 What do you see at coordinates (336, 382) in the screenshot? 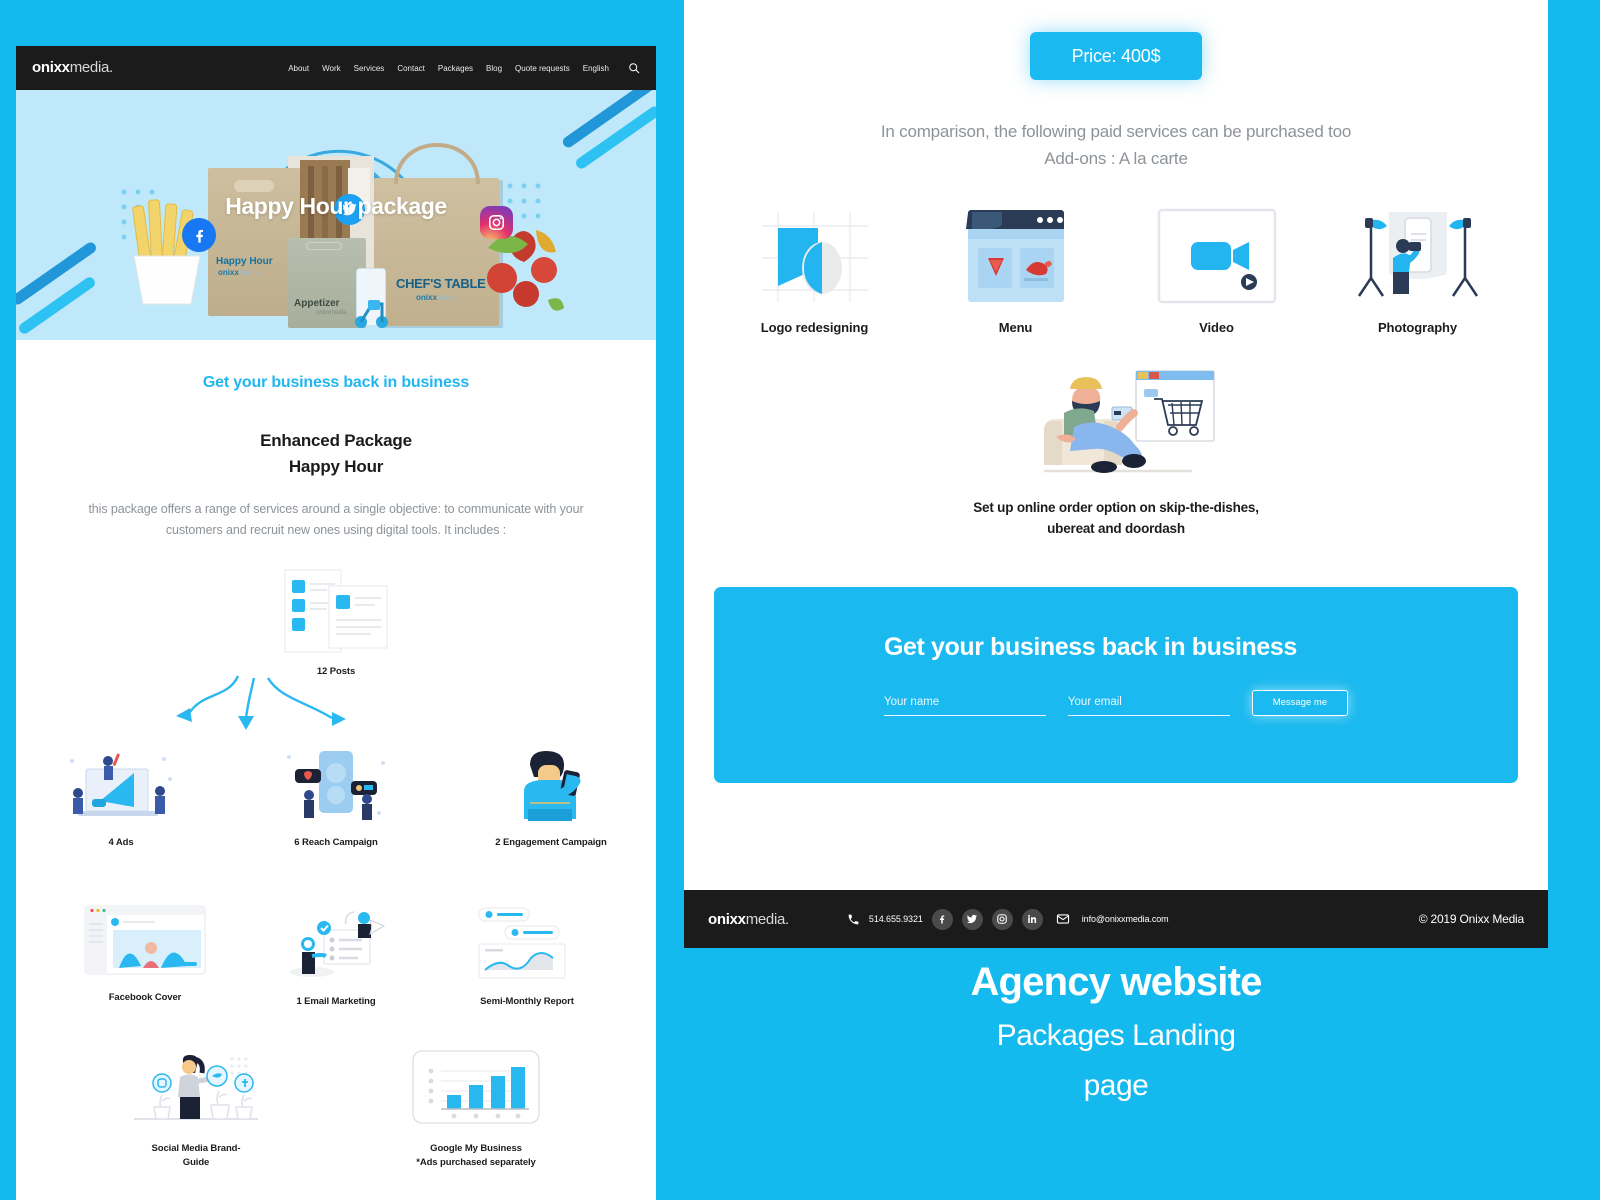
I see `intro-kicker: Get your business back in business` at bounding box center [336, 382].